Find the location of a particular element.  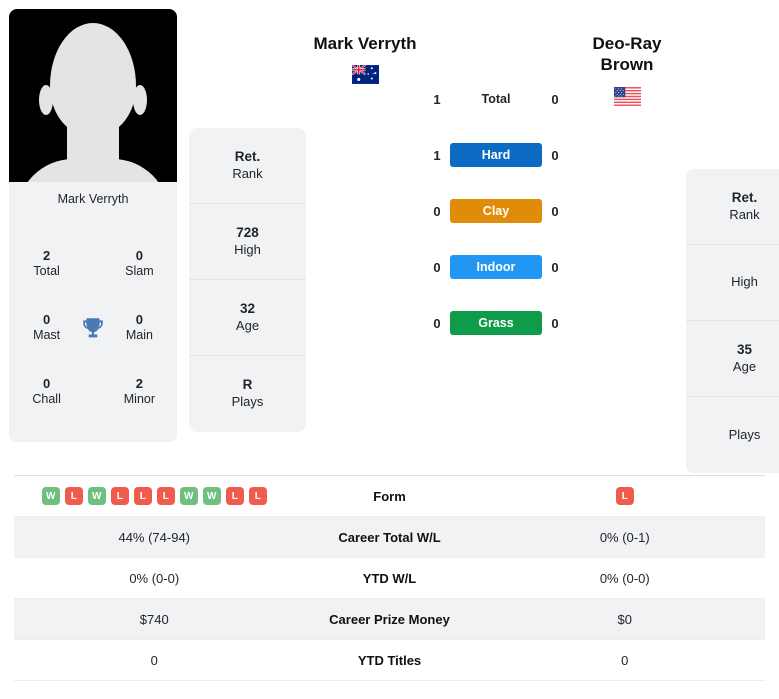

table-row-ytd-wl: 0% (0-0) YTD W/L 0% (0-0) is located at coordinates (389, 578).